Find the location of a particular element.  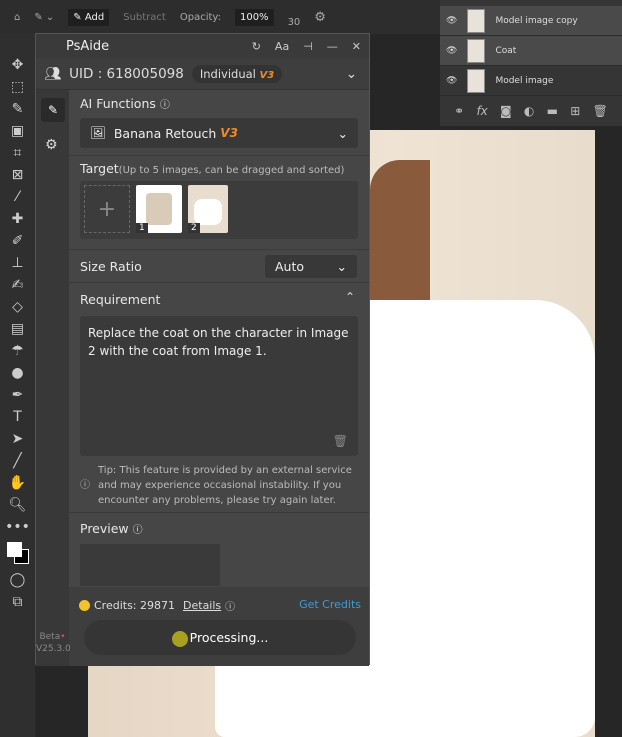

type-tool-icon: T is located at coordinates (17, 417).